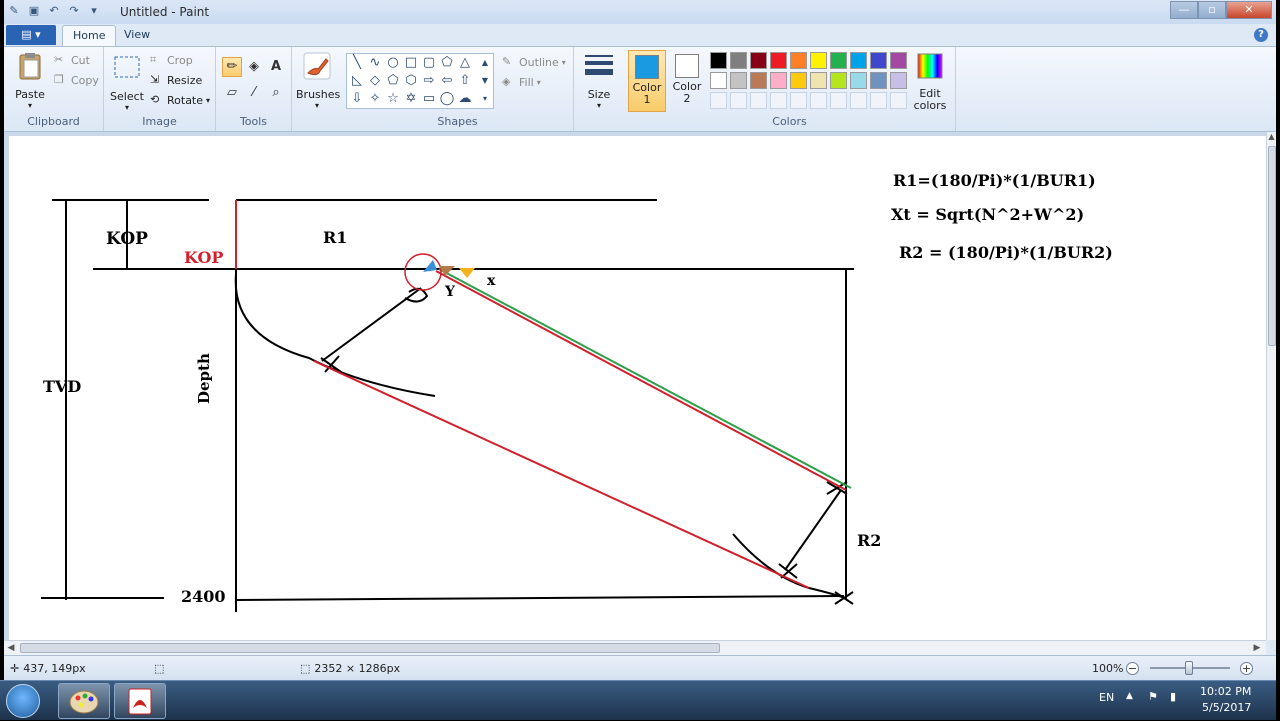  I want to click on brushes-button: Brushes ▾, so click(318, 80).